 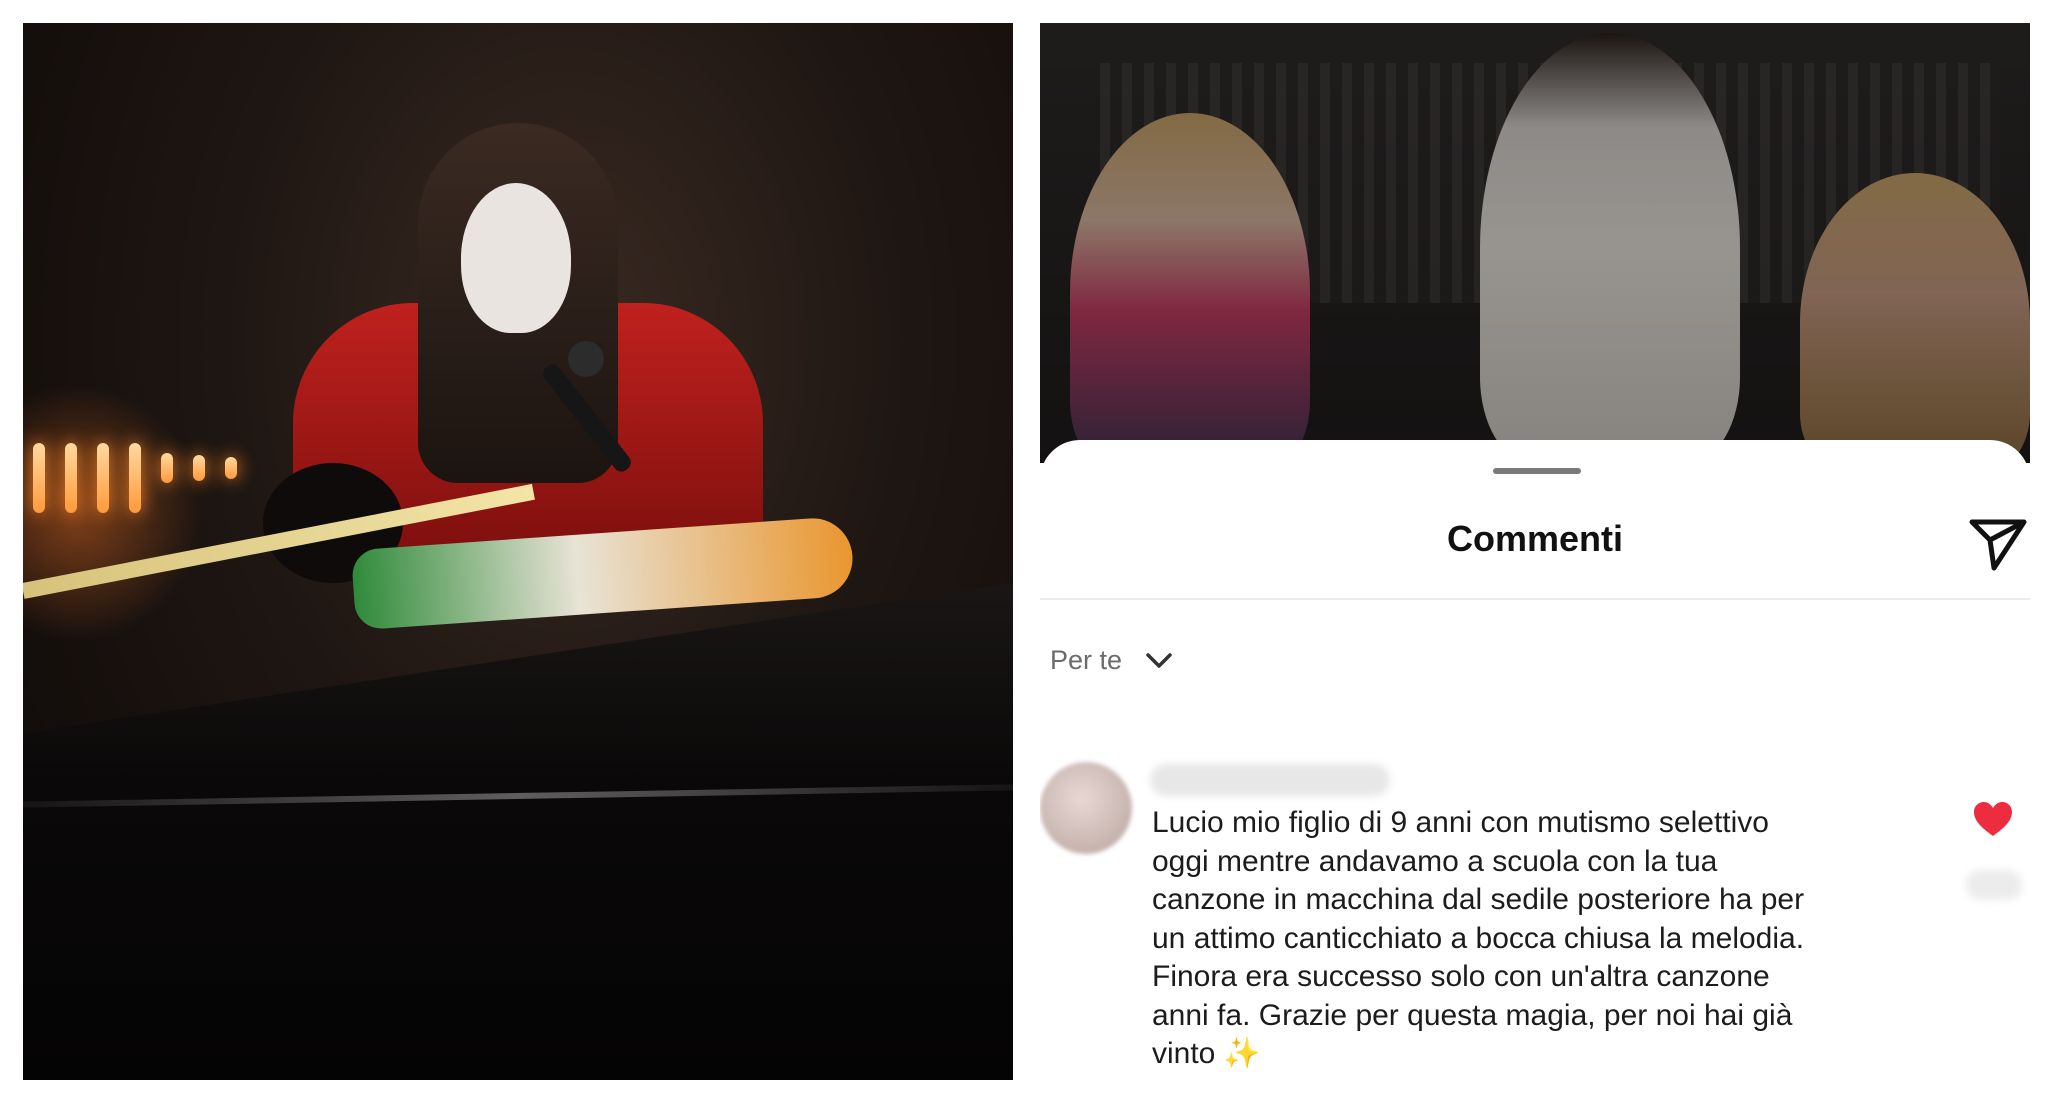 I want to click on heart-icon, so click(x=1993, y=819).